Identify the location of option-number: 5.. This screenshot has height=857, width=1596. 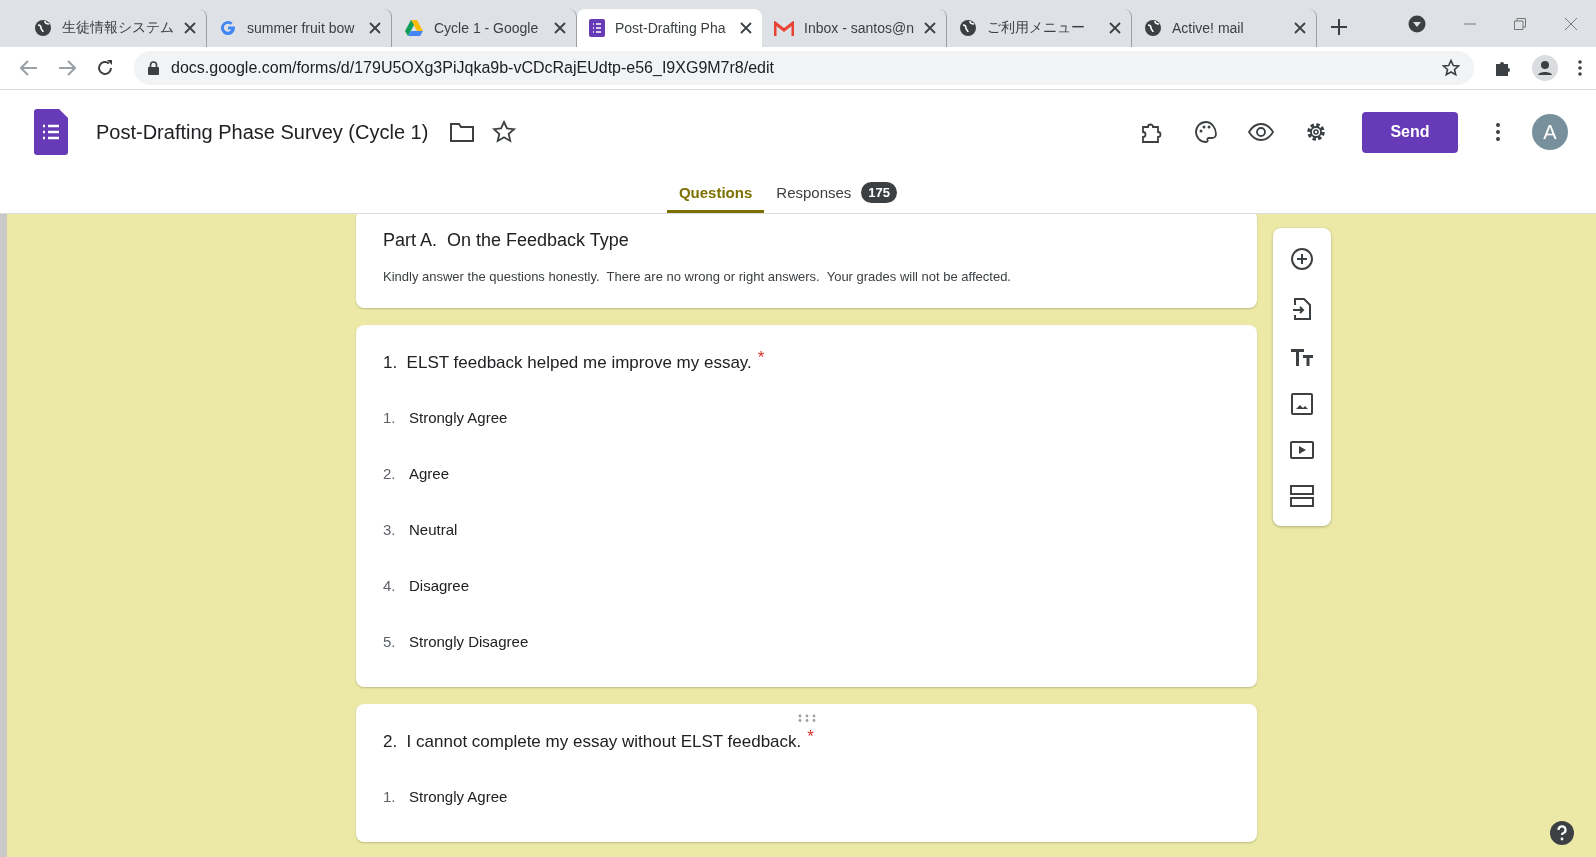
(390, 641).